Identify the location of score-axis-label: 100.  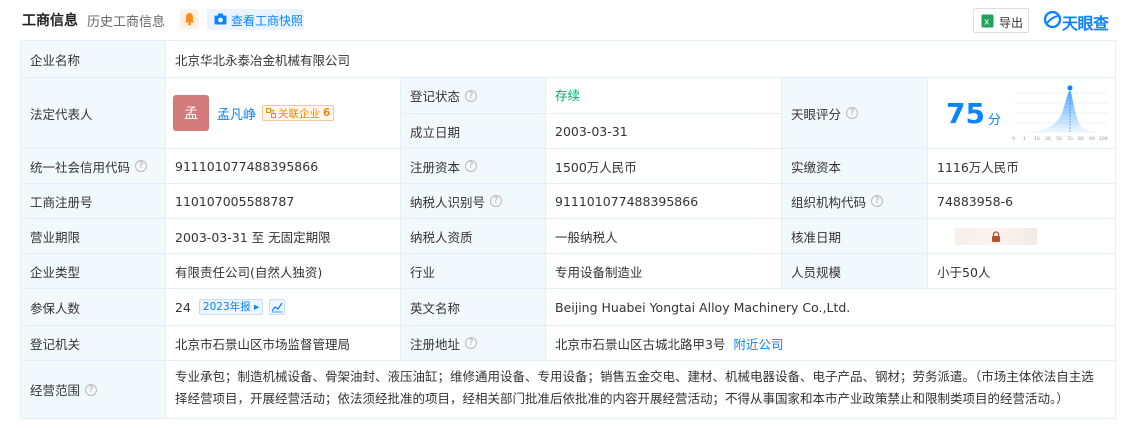
(1103, 139).